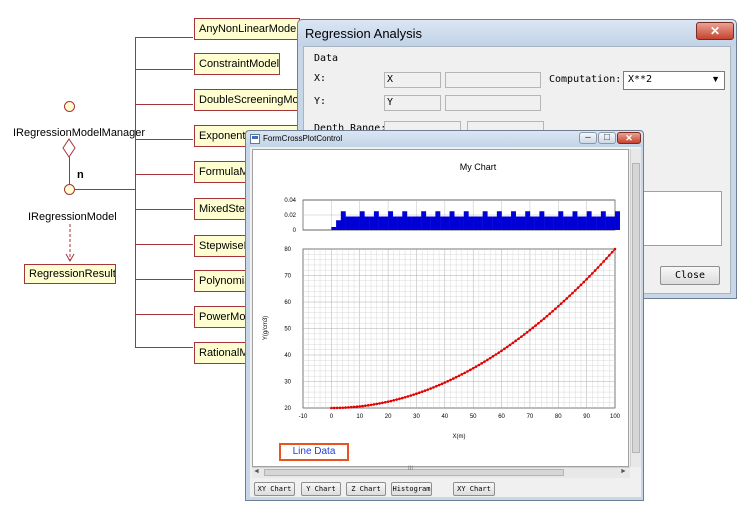  I want to click on scroll-left-icon: ◄, so click(256, 471).